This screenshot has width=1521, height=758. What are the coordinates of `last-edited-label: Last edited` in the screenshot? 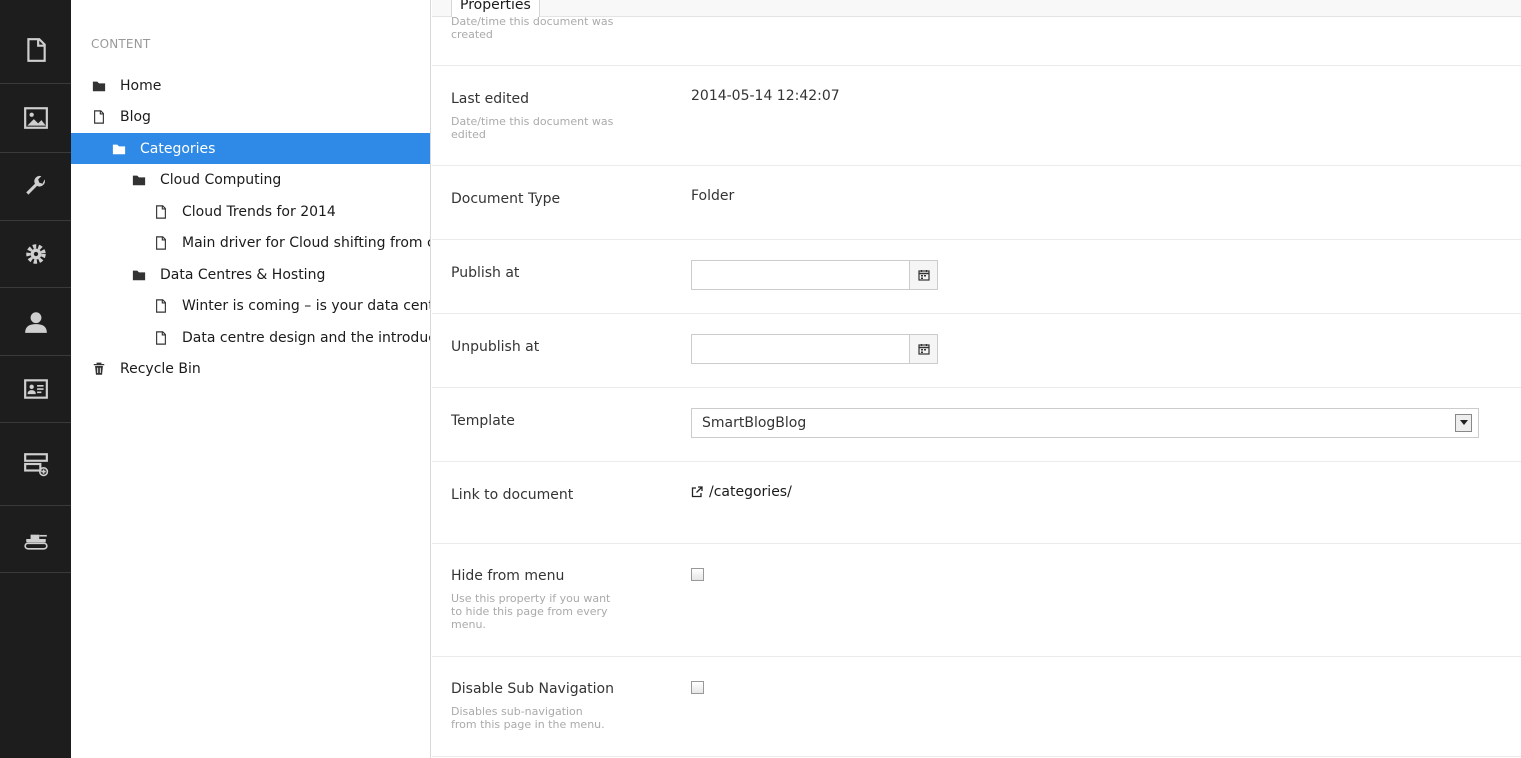 It's located at (490, 99).